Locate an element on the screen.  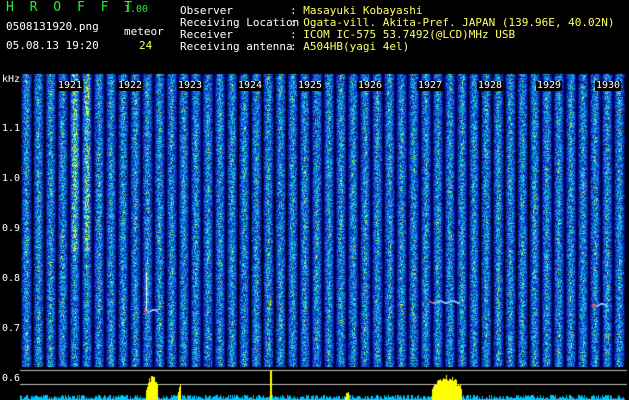
app-version: 1.00 is located at coordinates (136, 9).